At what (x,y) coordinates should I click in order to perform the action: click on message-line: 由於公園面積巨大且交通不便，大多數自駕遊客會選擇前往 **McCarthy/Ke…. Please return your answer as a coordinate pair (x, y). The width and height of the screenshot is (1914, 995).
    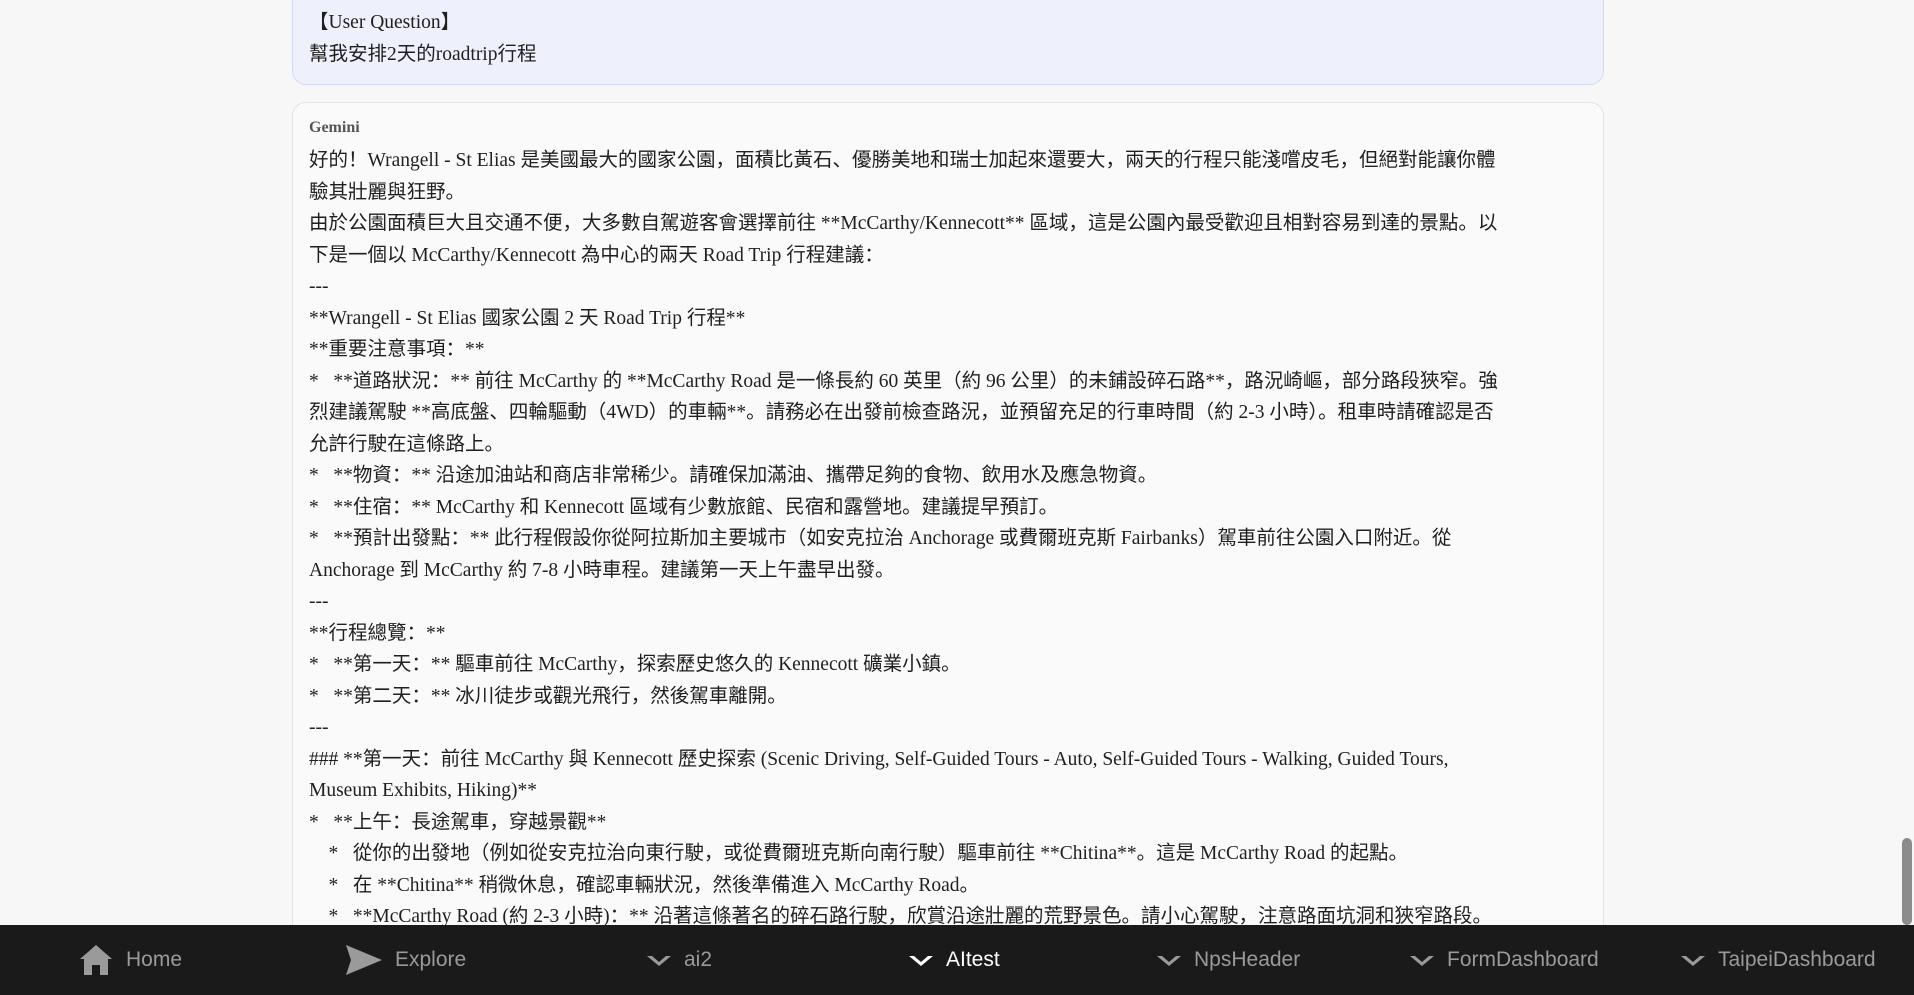
    Looking at the image, I should click on (903, 223).